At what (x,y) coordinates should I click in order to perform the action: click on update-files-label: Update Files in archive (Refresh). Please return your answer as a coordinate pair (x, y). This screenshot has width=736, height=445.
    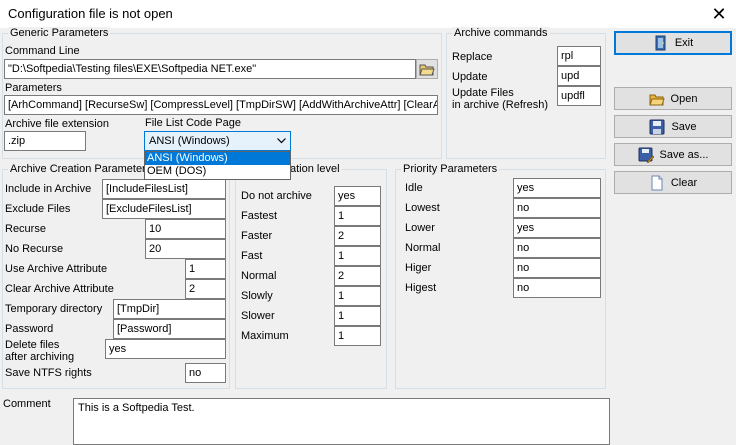
    Looking at the image, I should click on (500, 99).